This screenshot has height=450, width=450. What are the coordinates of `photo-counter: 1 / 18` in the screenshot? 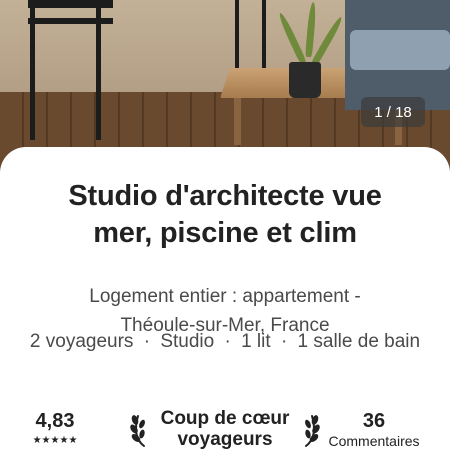 It's located at (393, 112).